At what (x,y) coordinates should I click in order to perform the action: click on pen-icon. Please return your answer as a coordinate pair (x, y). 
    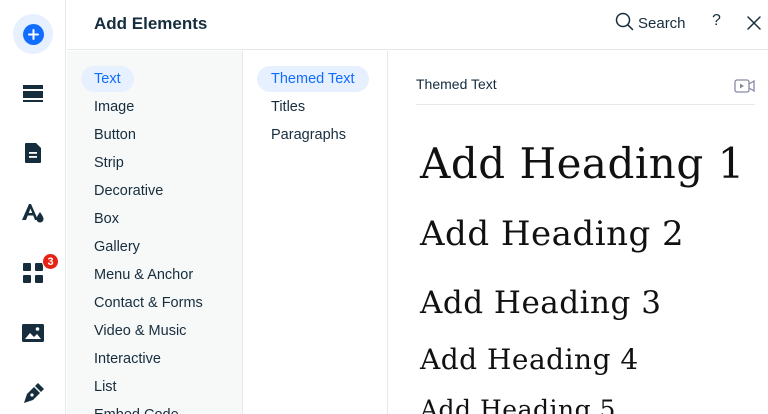
    Looking at the image, I should click on (33, 395).